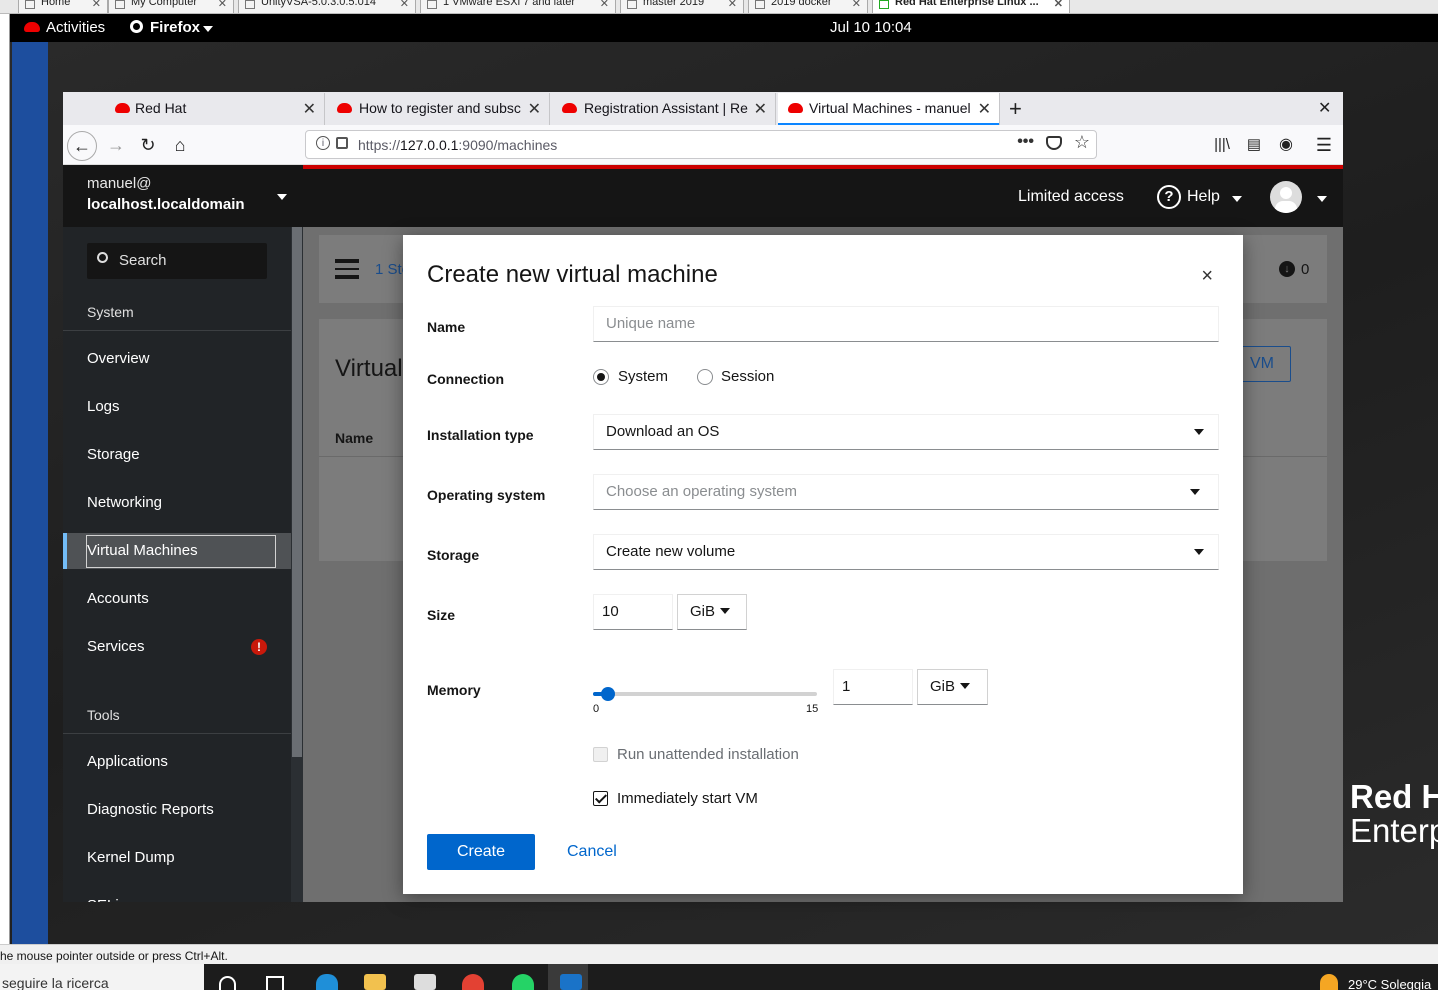 Image resolution: width=1438 pixels, height=990 pixels. Describe the element at coordinates (438, 109) in the screenshot. I see `browser-tab: How to register and subsc ✕` at that location.